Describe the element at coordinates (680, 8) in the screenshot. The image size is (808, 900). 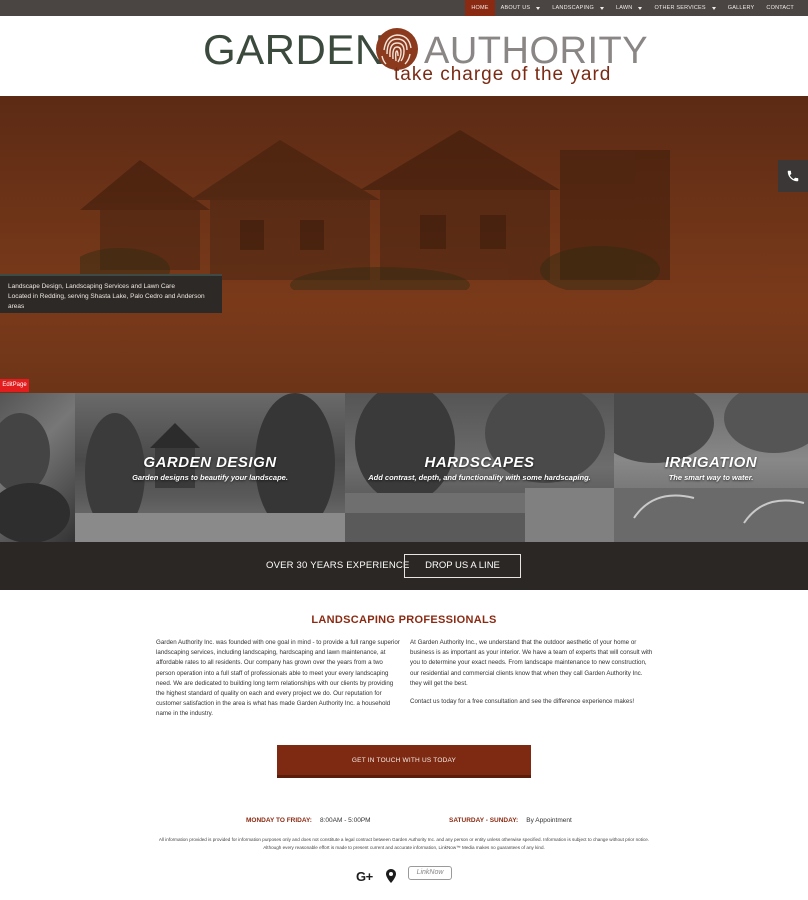
I see `nav-item-label: OTHER SERVICES` at that location.